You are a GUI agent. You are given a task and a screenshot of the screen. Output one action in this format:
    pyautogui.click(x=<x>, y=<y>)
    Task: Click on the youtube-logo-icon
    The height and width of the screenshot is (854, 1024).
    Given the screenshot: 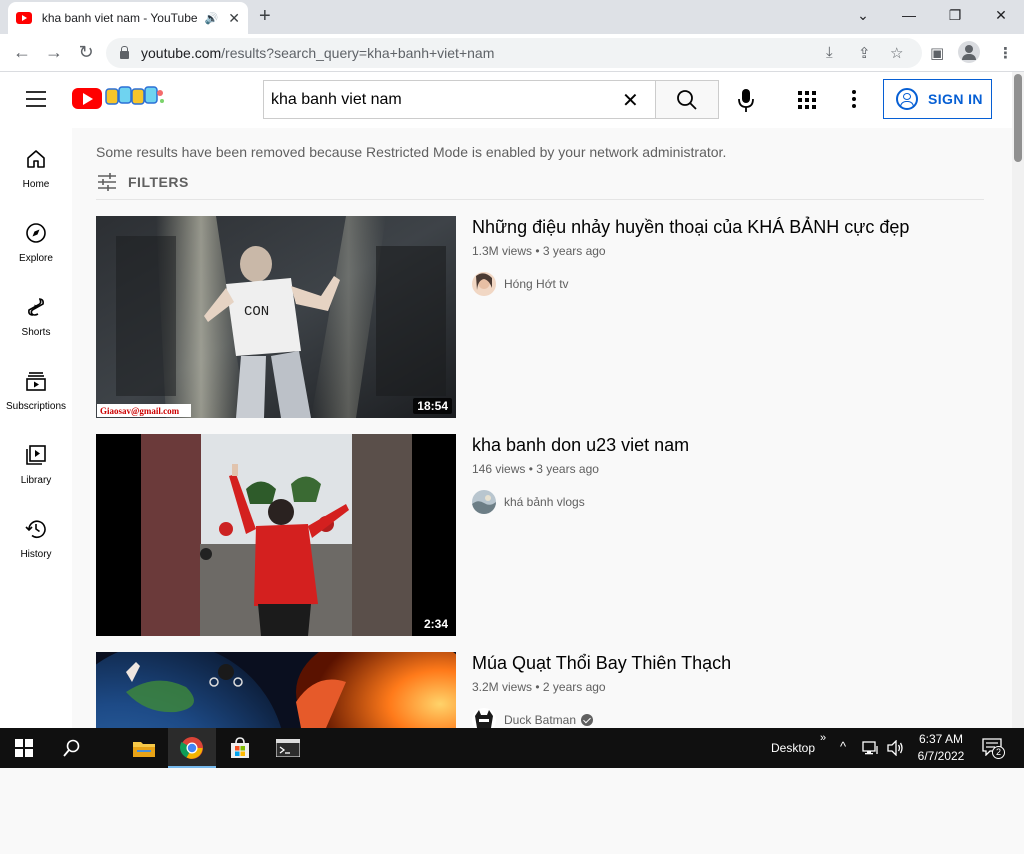 What is the action you would take?
    pyautogui.click(x=87, y=98)
    